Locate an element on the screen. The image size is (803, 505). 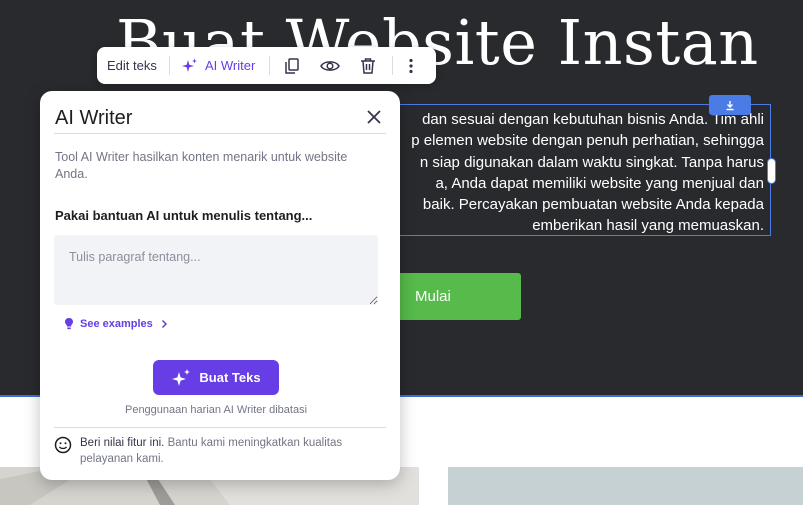
eye-icon is located at coordinates (330, 65).